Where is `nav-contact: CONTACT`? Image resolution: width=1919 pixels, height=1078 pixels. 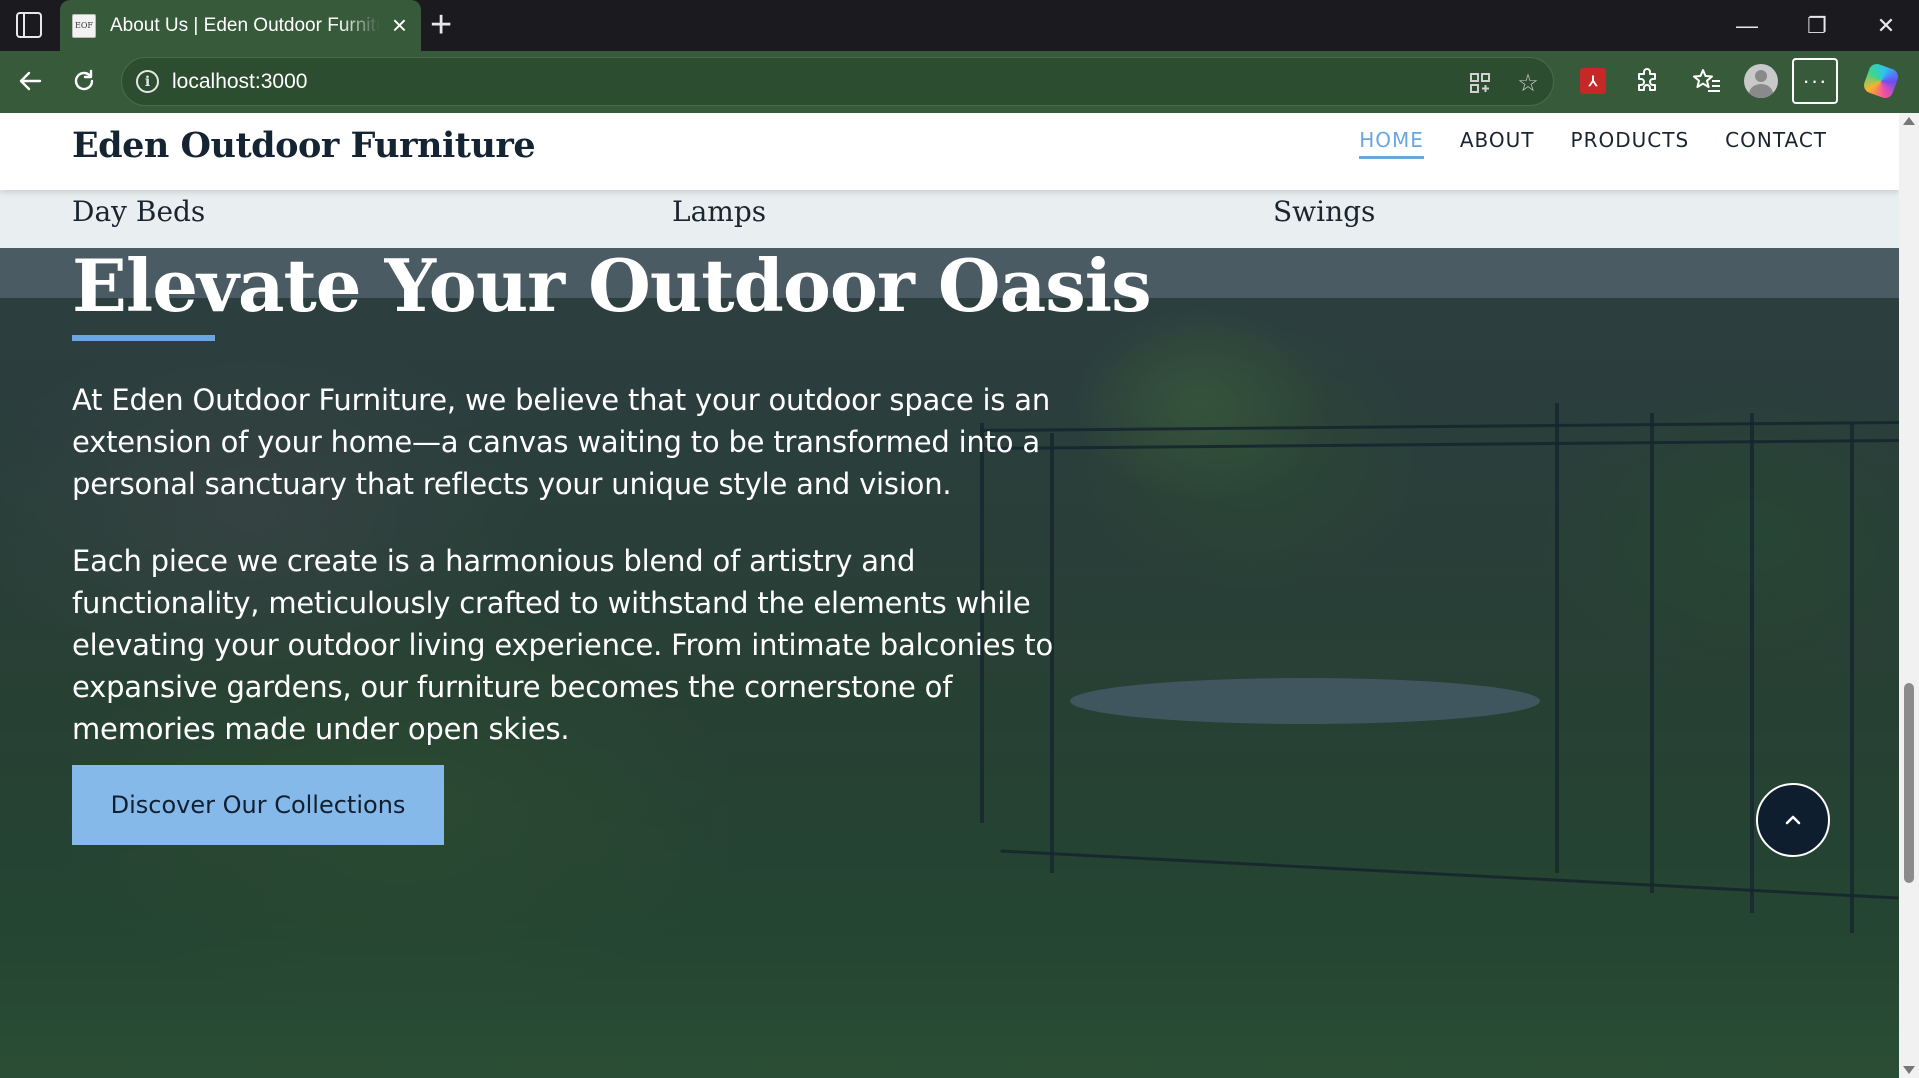 nav-contact: CONTACT is located at coordinates (1776, 143).